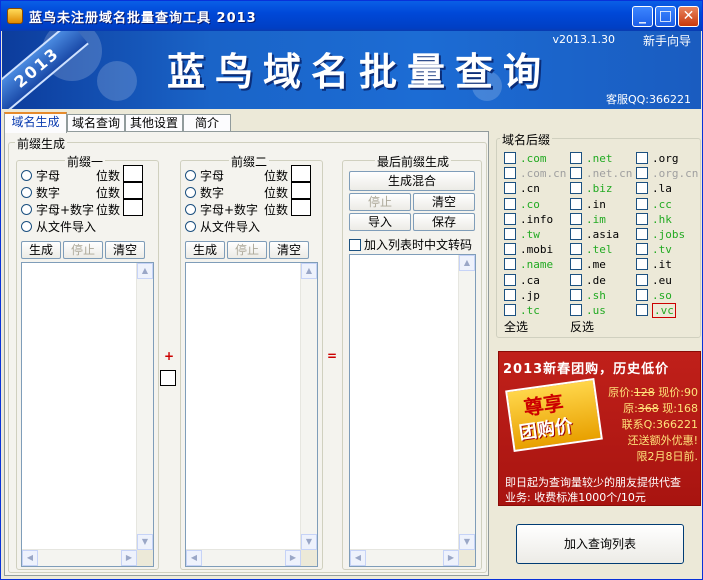  I want to click on invert-selection-link: 反选, so click(582, 326).